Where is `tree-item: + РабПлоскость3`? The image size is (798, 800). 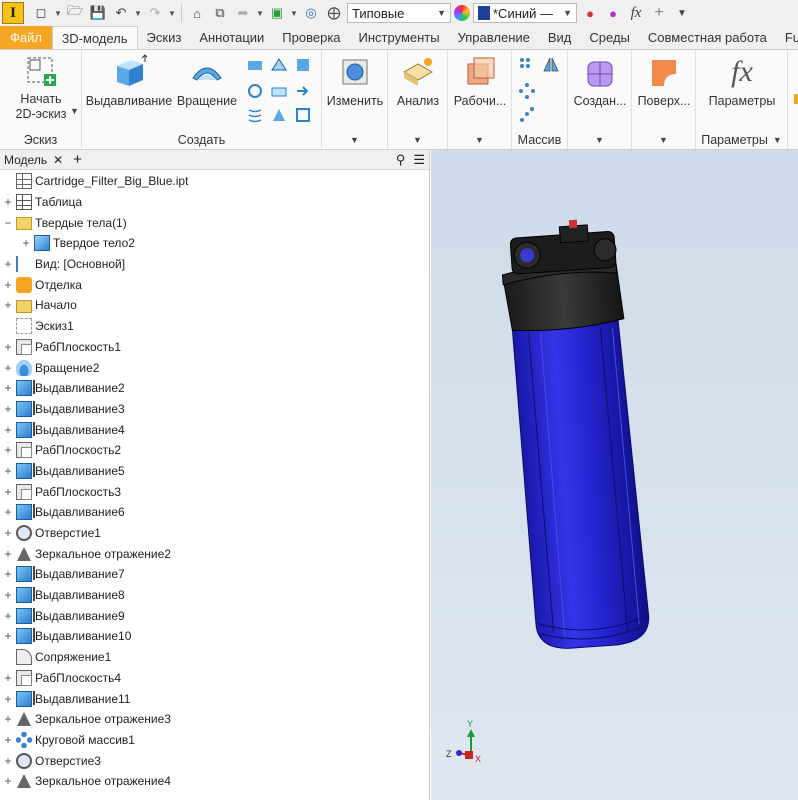
tree-item: + РабПлоскость3 is located at coordinates (214, 491).